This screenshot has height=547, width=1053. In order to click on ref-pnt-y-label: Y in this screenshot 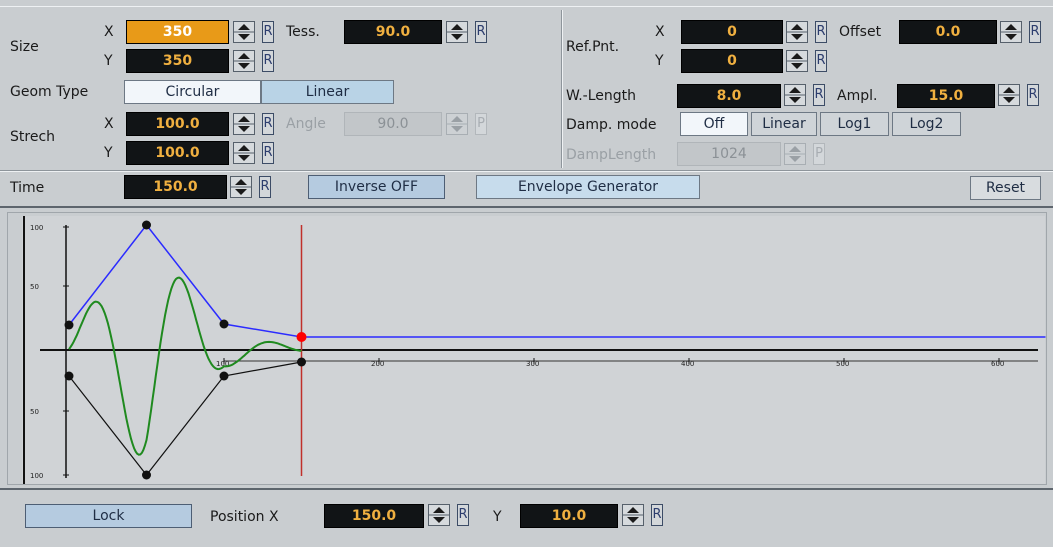, I will do `click(659, 61)`.